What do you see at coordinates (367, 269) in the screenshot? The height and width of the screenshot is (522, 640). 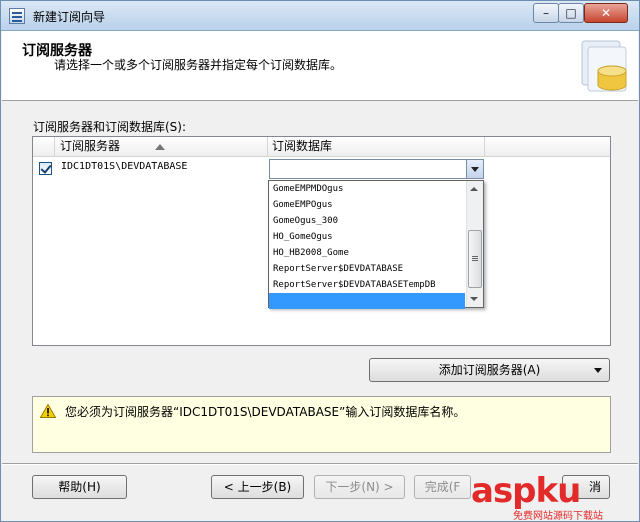 I see `dropdown-option: ReportServer$DEVDATABASE` at bounding box center [367, 269].